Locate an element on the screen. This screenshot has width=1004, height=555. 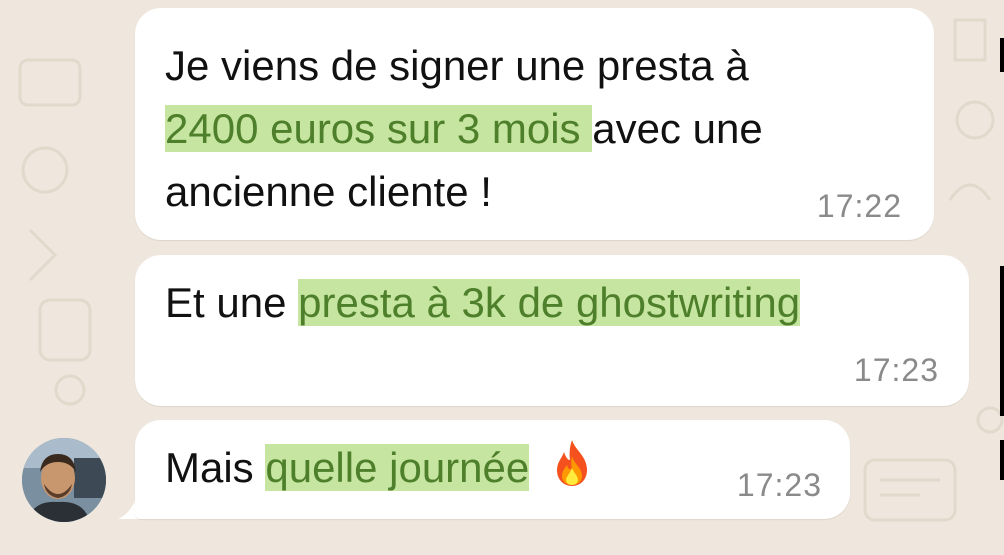
message-text-segment: avec une is located at coordinates (677, 128).